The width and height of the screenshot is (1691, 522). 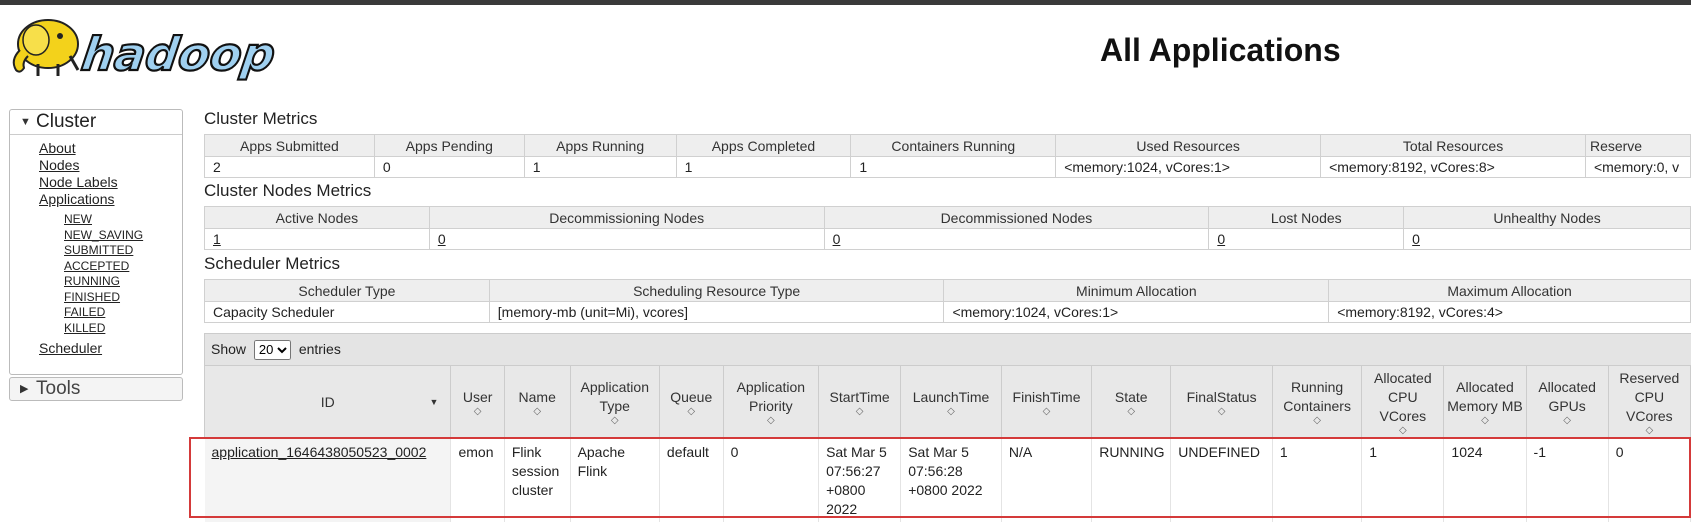 I want to click on col-header-state: State◇, so click(x=1131, y=402).